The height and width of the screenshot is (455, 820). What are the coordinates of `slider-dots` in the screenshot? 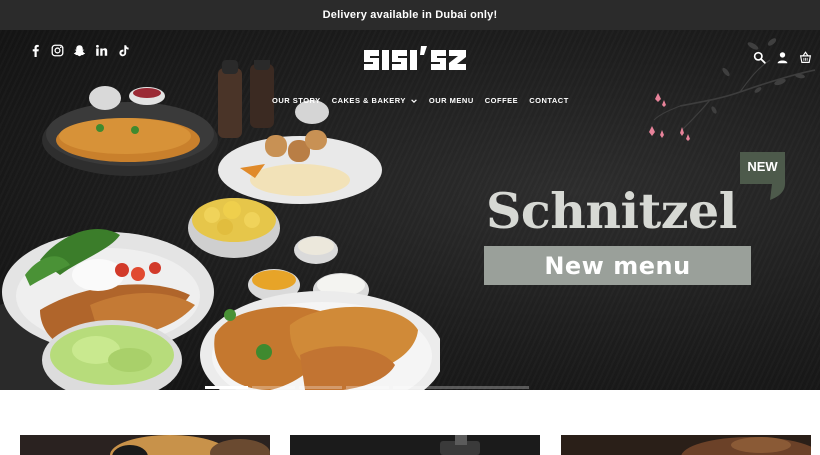 It's located at (367, 387).